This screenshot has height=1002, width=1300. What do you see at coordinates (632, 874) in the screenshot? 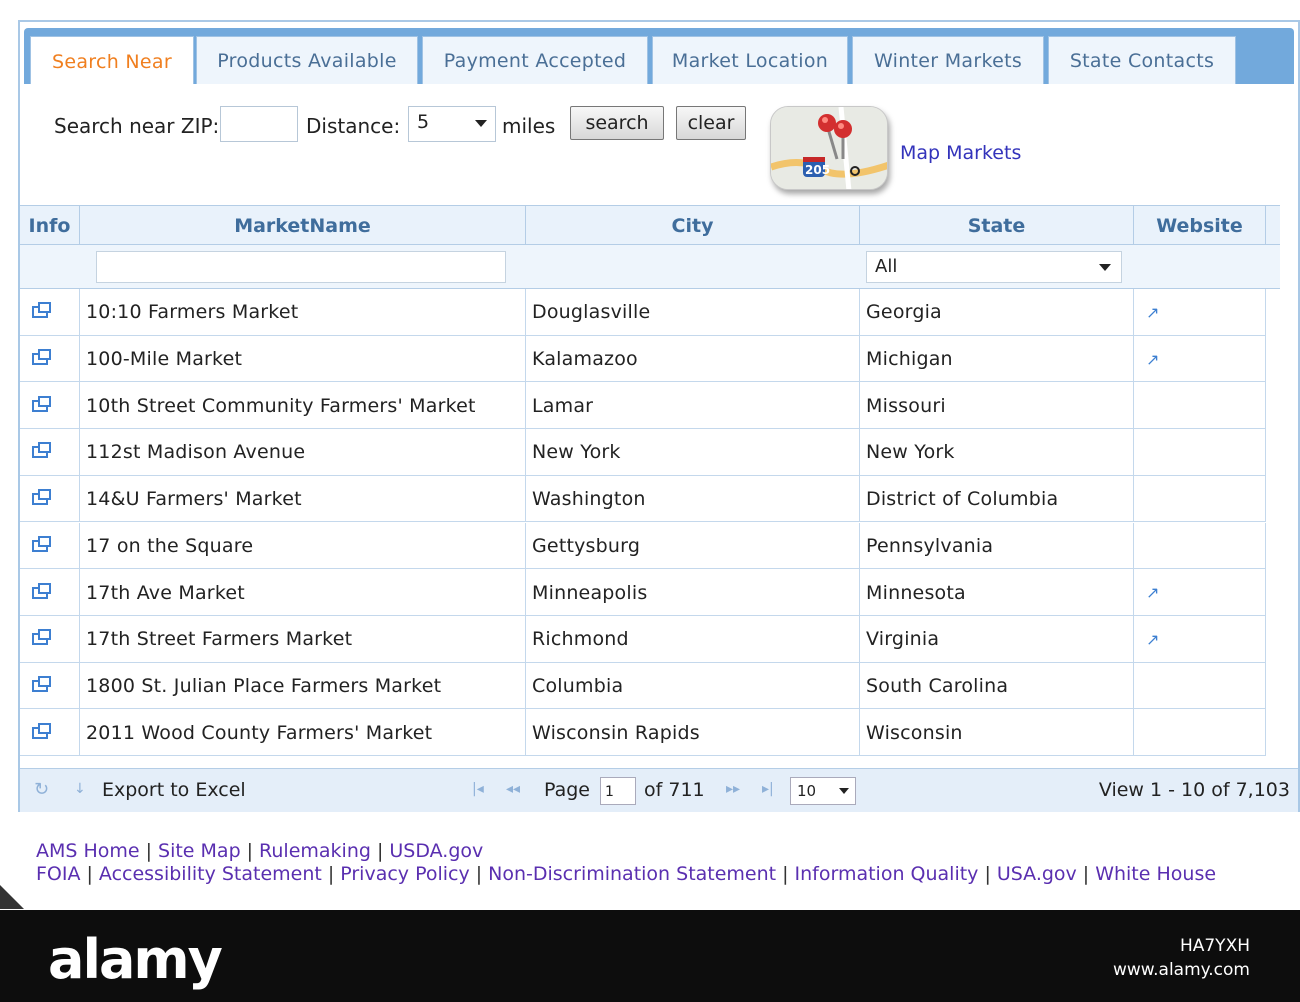
I see `footer-link-non-discrimination: Non-Discrimination Statement` at bounding box center [632, 874].